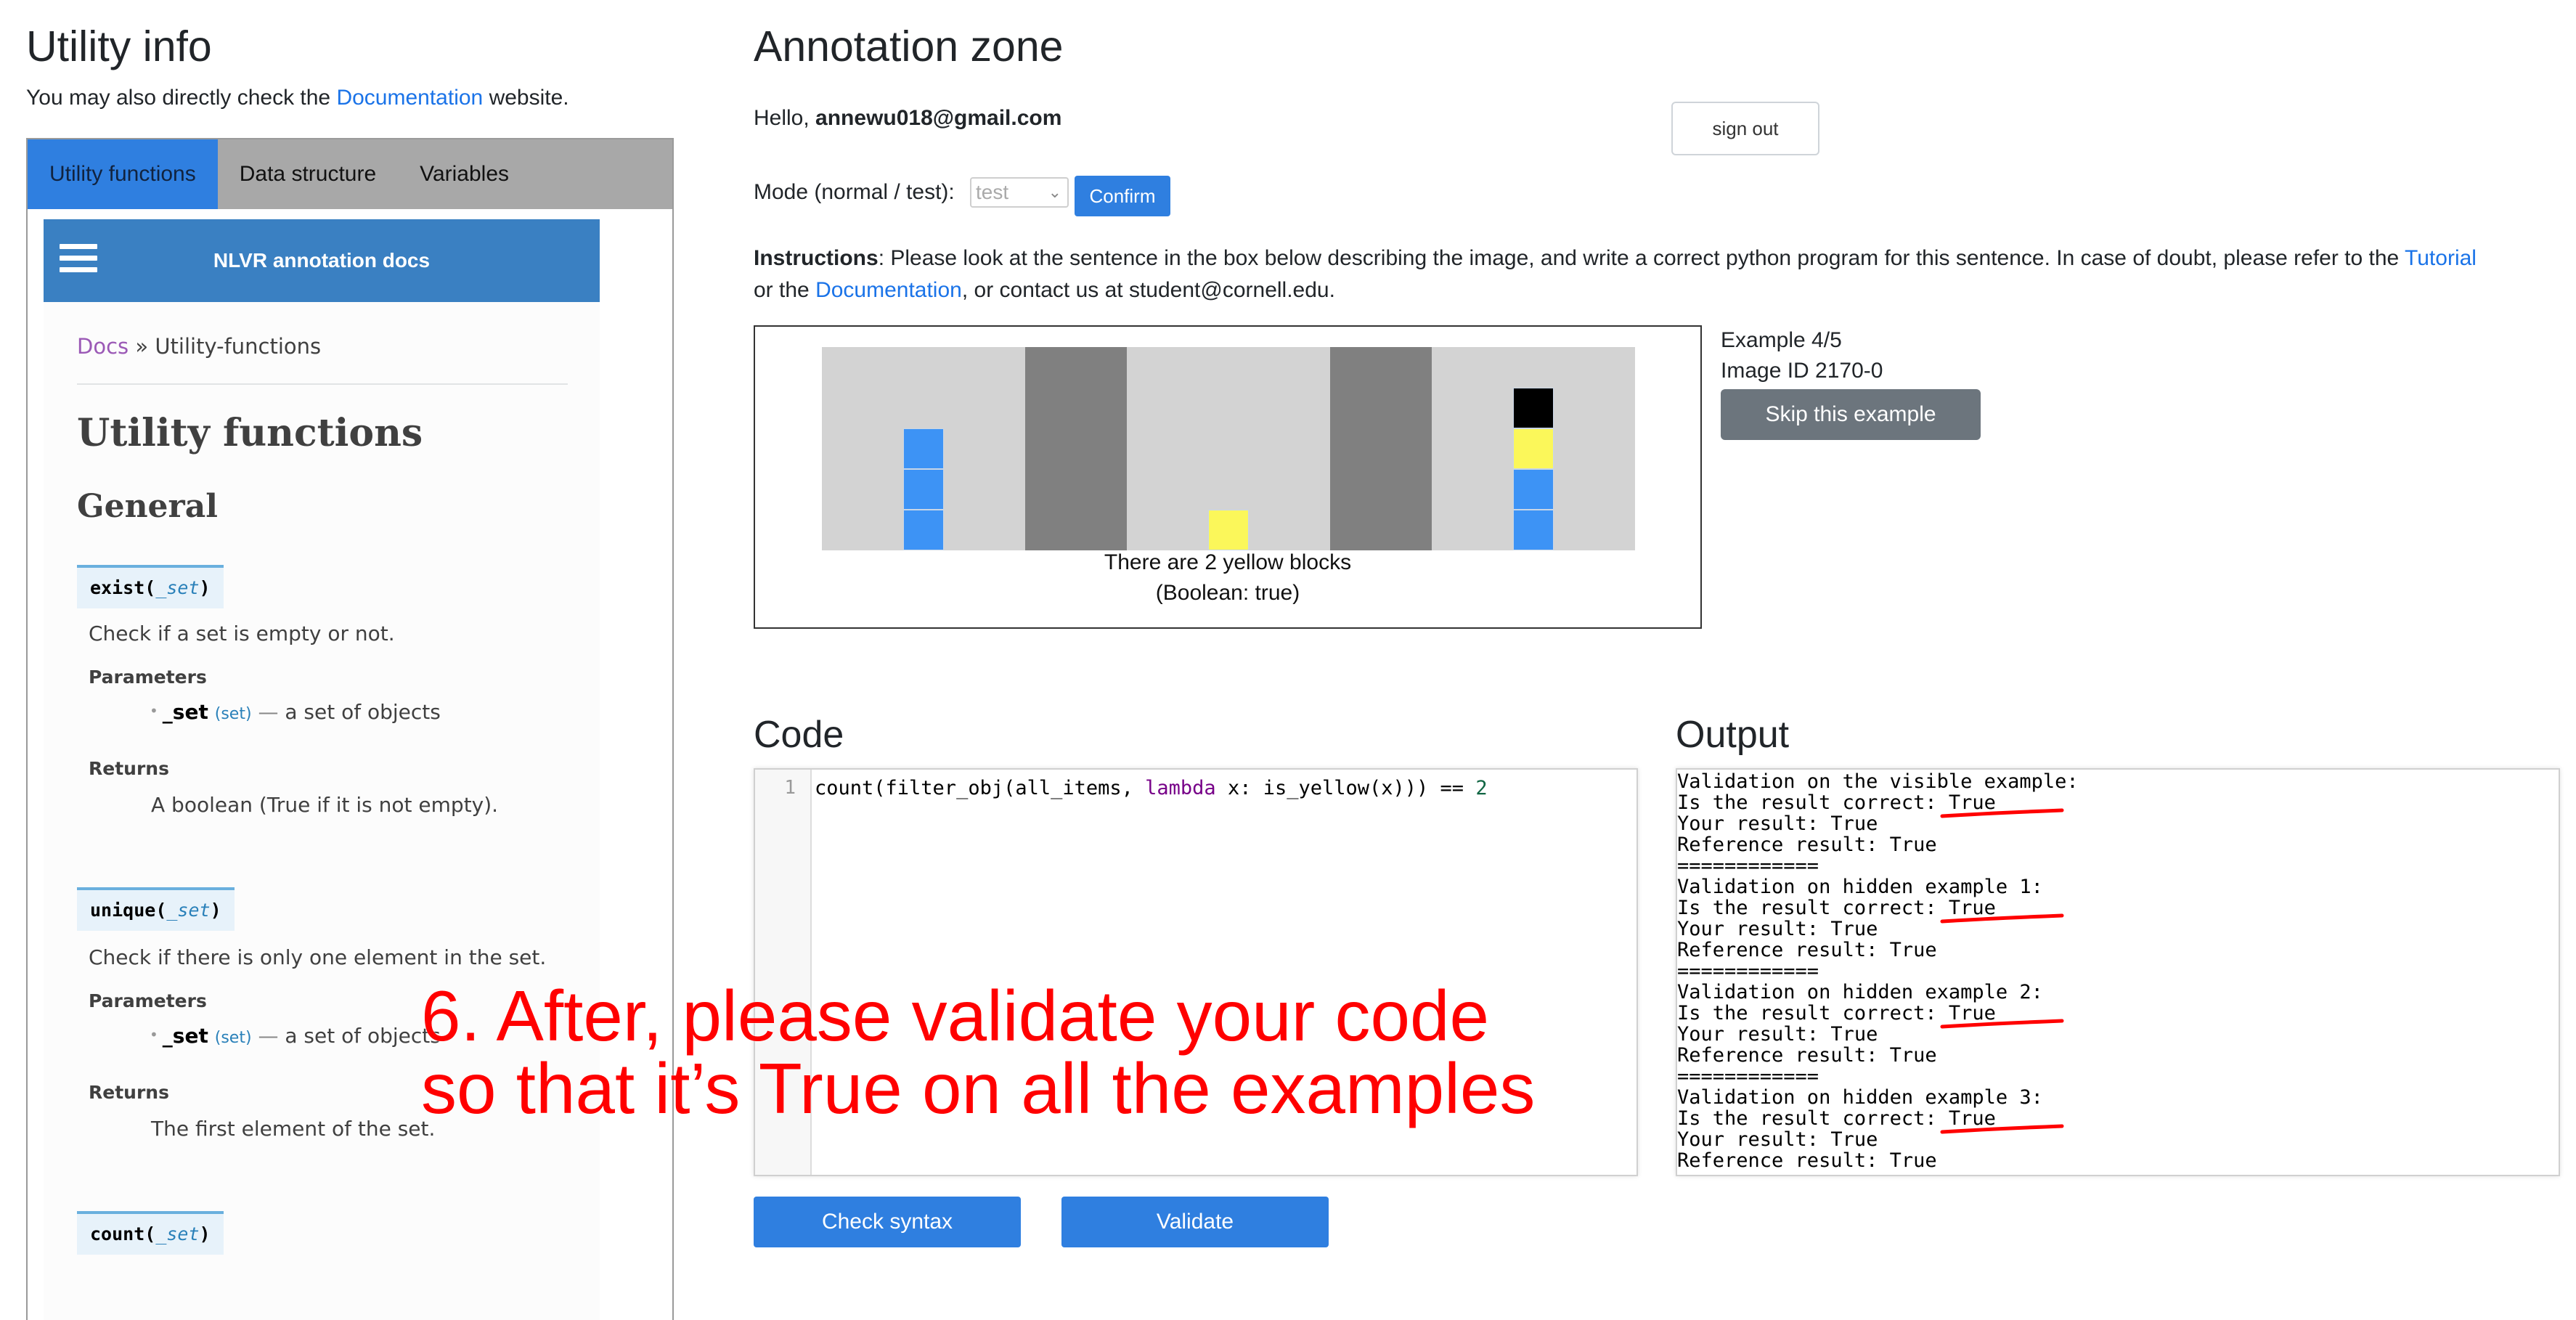  Describe the element at coordinates (119, 46) in the screenshot. I see `utility-info-title: Utility info` at that location.